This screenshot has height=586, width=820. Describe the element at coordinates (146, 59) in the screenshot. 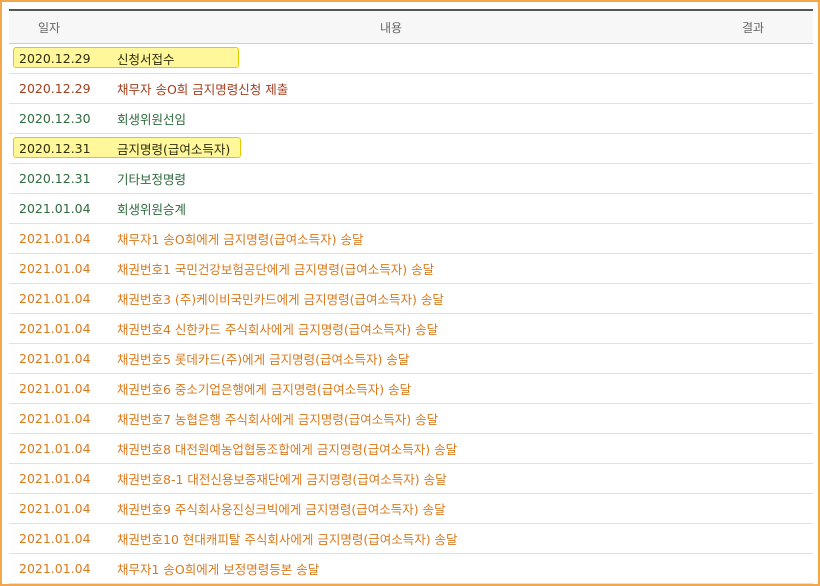

I see `row-content: 신청서접수` at that location.